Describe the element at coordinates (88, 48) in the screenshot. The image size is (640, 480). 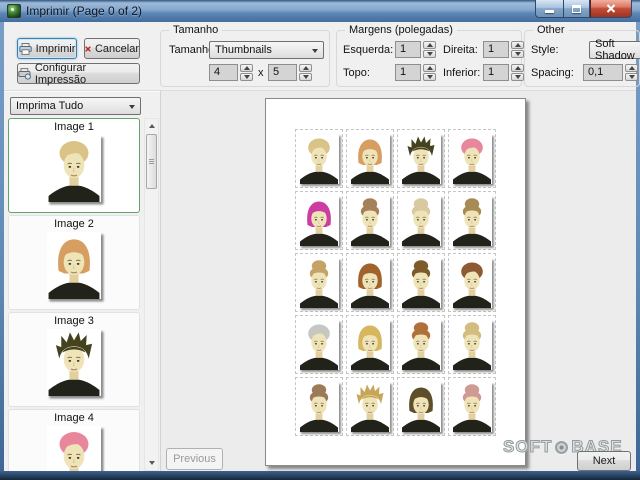
I see `cancel-x-icon` at that location.